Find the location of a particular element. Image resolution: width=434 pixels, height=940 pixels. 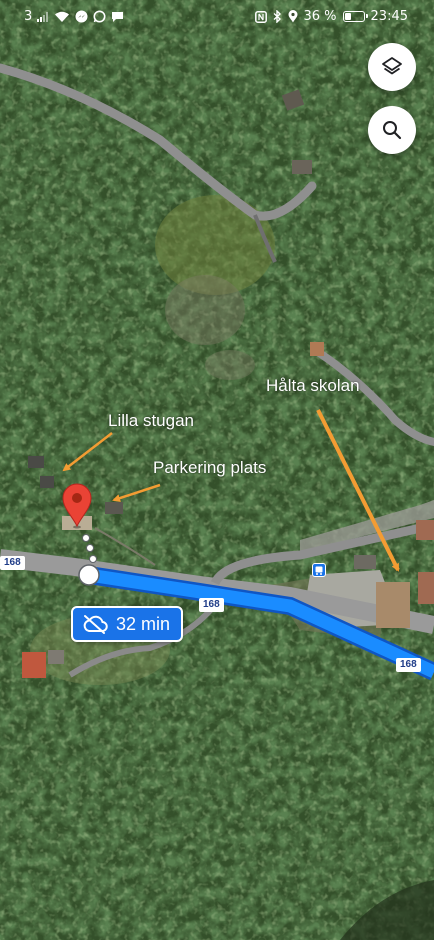

network-type: 3 is located at coordinates (28, 16).